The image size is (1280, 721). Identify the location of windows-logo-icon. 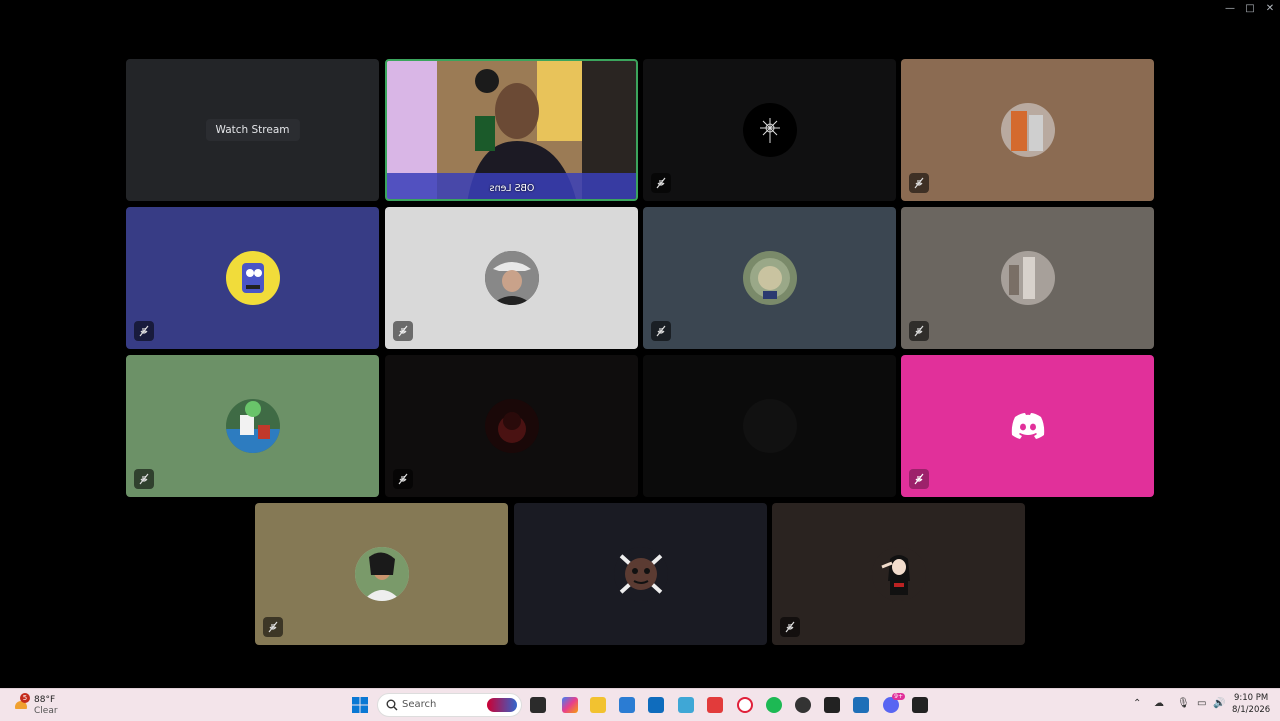
(360, 705).